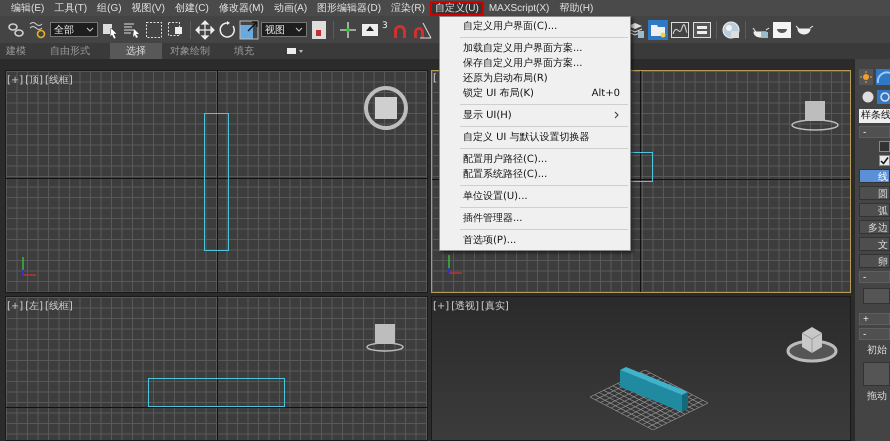  Describe the element at coordinates (38, 30) in the screenshot. I see `wave-icon` at that location.